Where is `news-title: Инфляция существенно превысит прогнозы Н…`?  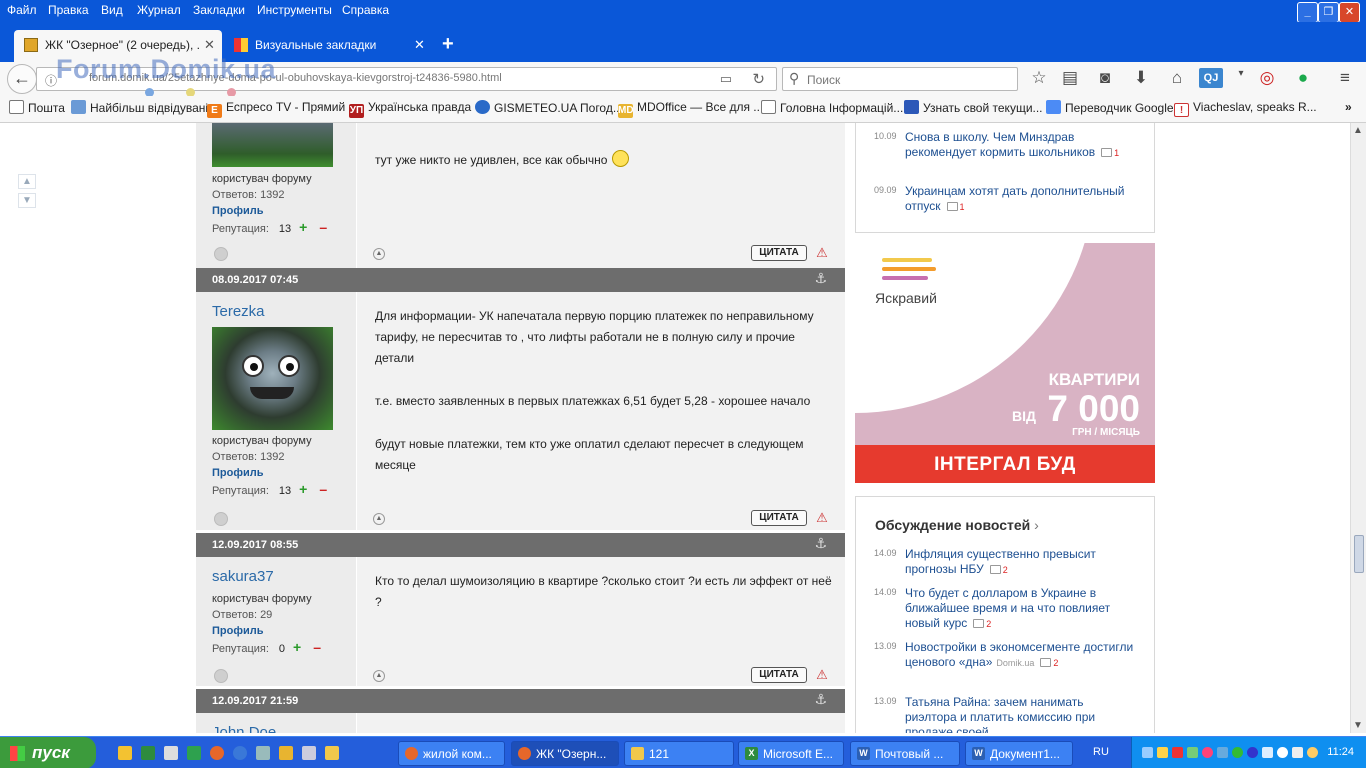
news-title: Инфляция существенно превысит прогнозы Н… is located at coordinates (1020, 562).